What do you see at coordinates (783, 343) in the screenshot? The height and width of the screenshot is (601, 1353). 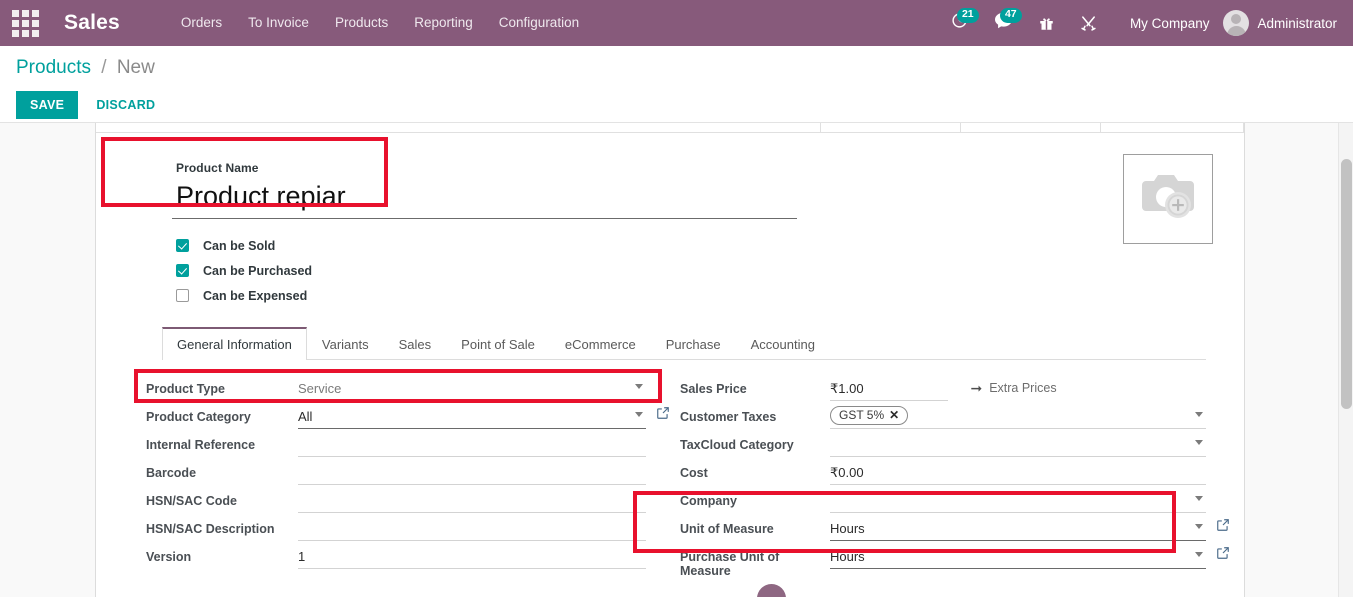 I see `tab-accounting: Accounting` at bounding box center [783, 343].